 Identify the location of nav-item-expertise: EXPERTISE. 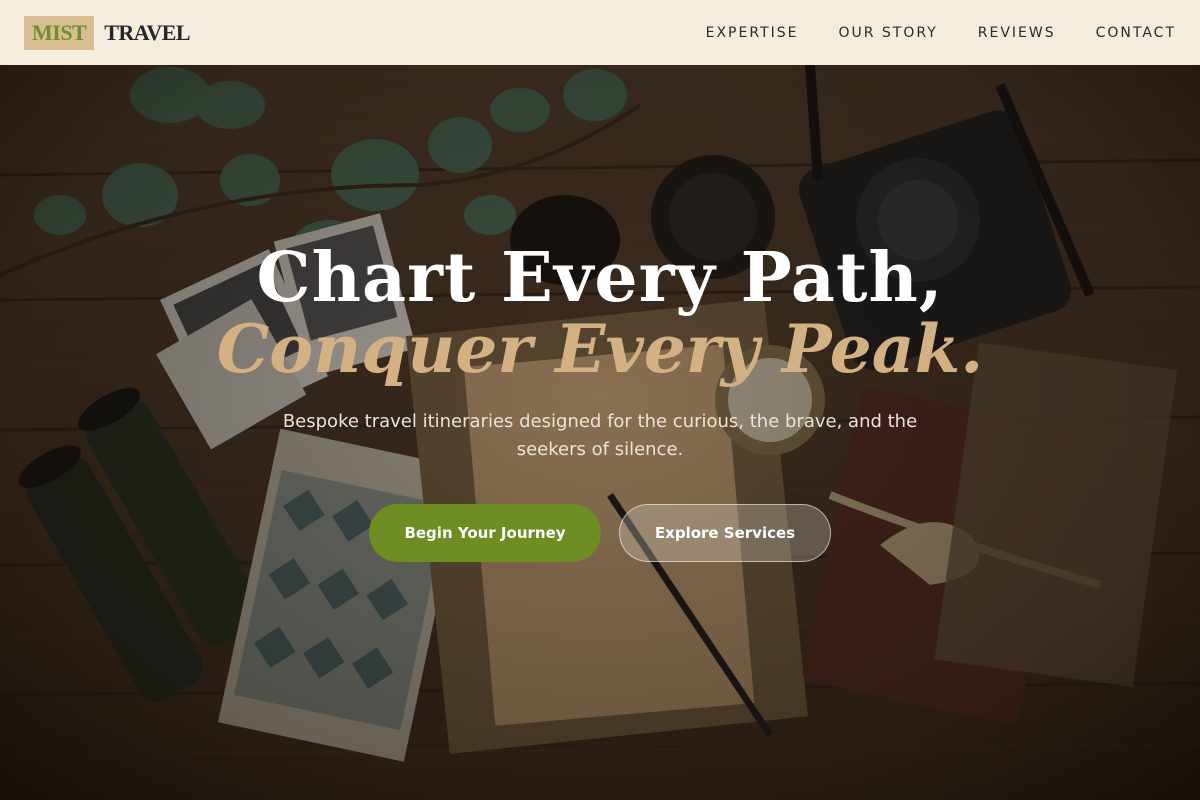
(752, 33).